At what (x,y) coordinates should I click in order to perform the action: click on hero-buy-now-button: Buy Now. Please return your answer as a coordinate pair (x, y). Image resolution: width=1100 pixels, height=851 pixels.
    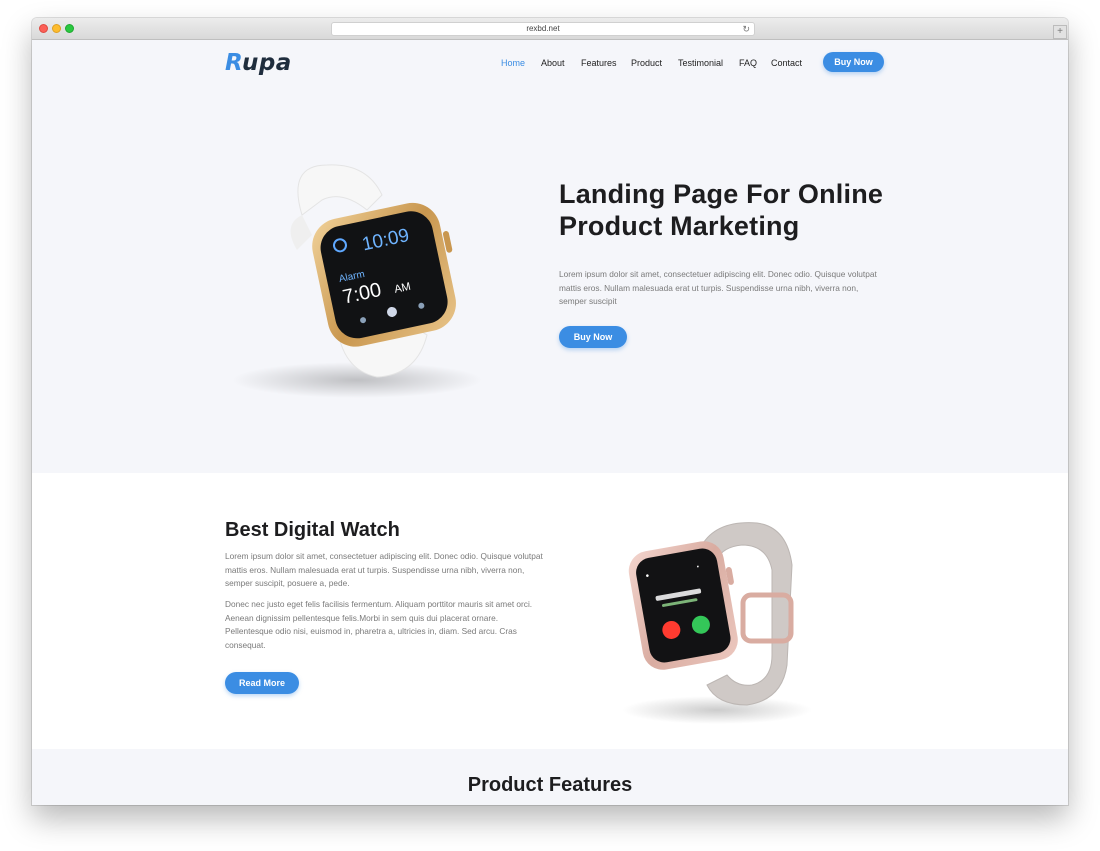
    Looking at the image, I should click on (593, 337).